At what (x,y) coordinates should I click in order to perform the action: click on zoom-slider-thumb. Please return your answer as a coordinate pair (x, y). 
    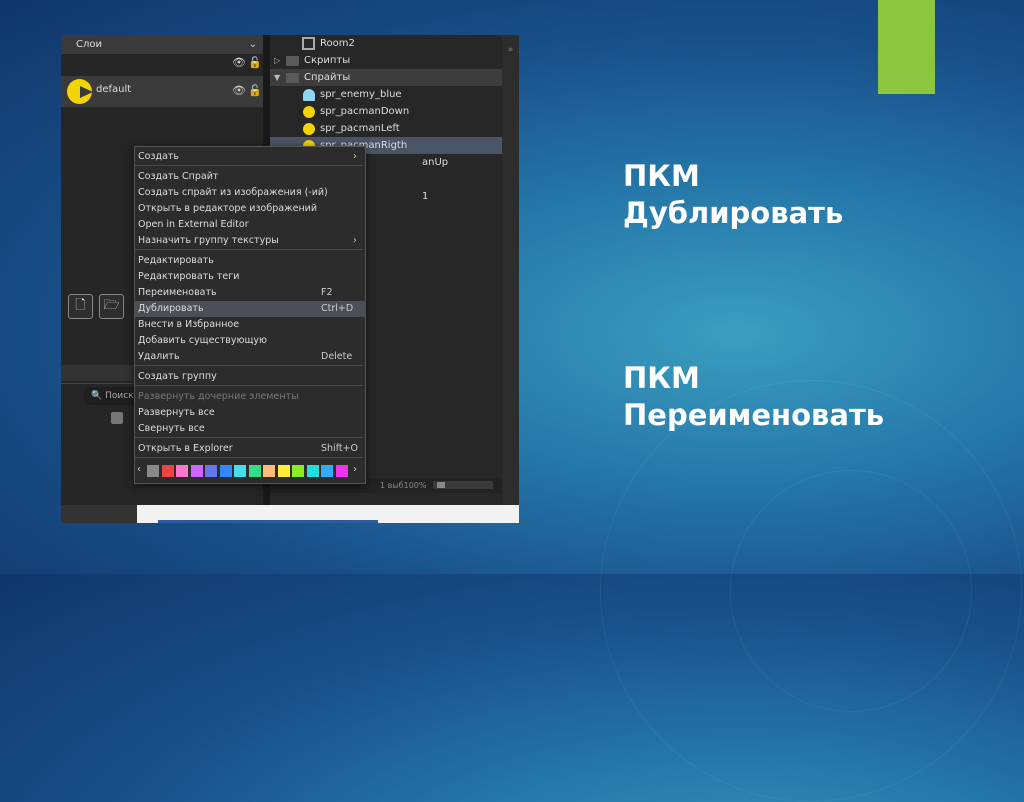
    Looking at the image, I should click on (441, 485).